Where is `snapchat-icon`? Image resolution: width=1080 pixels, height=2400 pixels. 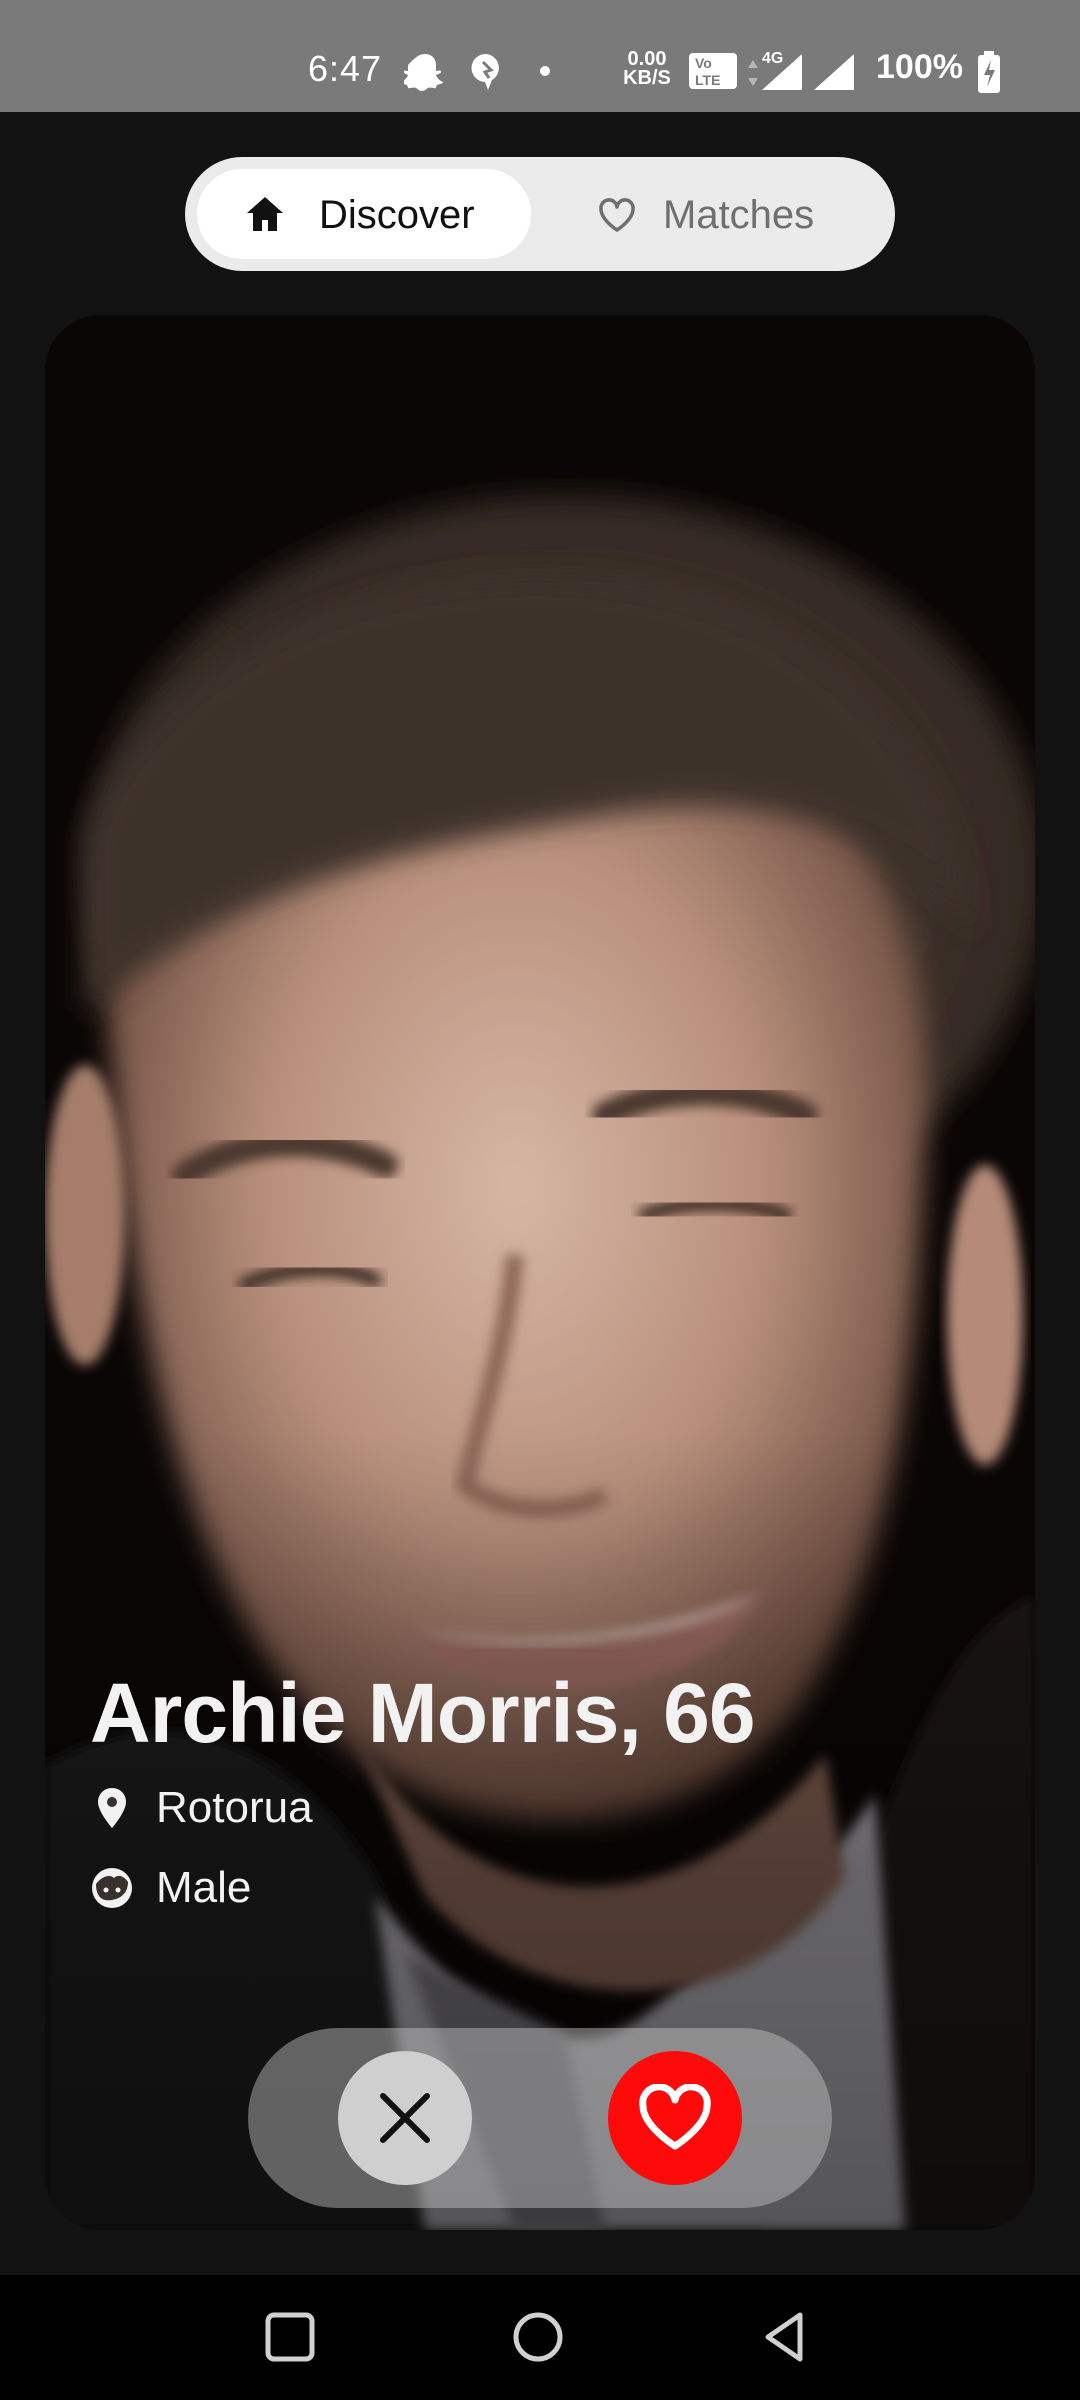 snapchat-icon is located at coordinates (423, 72).